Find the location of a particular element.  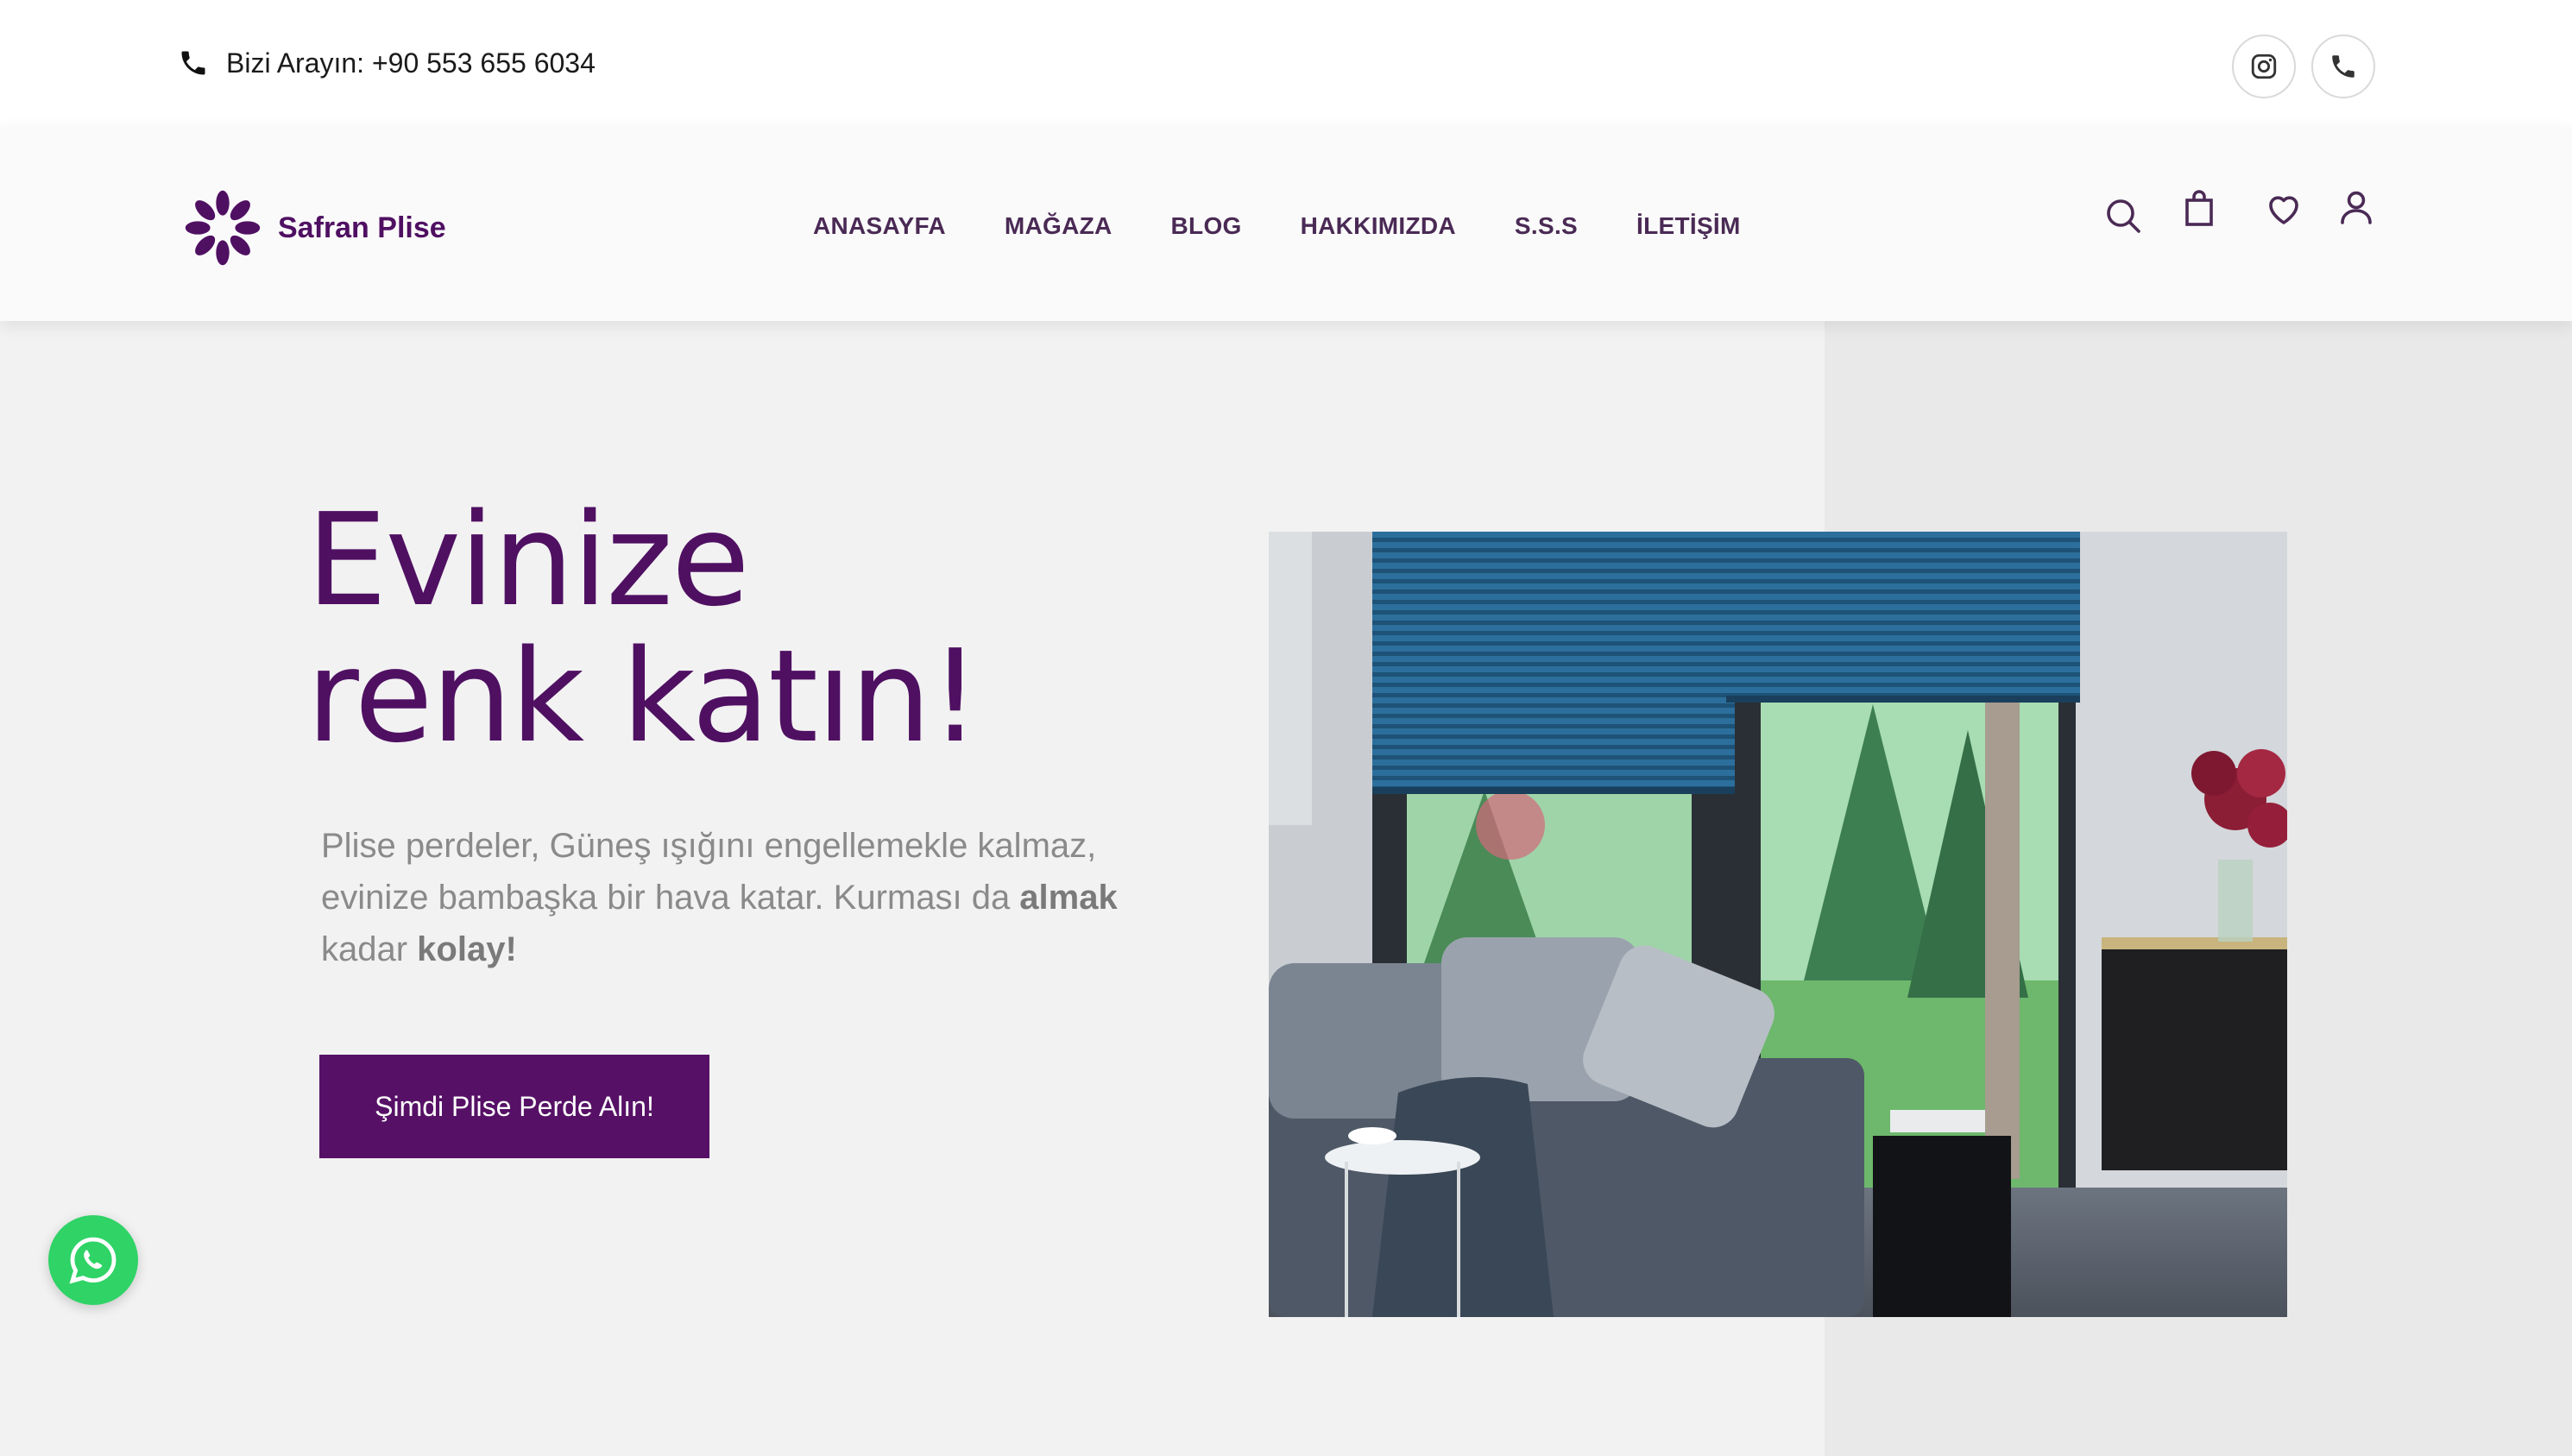

hero-text-bold-2: kolay! is located at coordinates (467, 949).